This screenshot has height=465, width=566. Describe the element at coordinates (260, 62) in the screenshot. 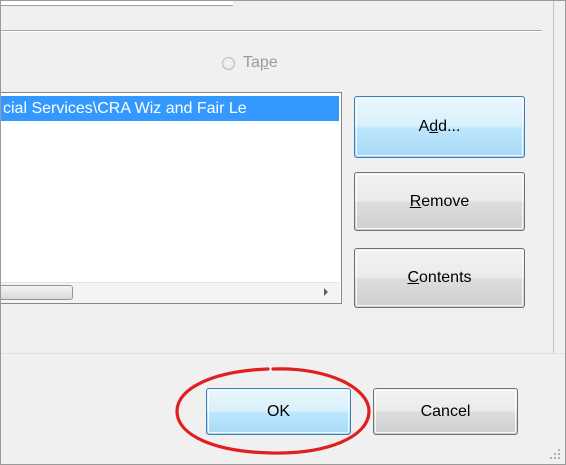

I see `radio-tape-label: Tape` at that location.